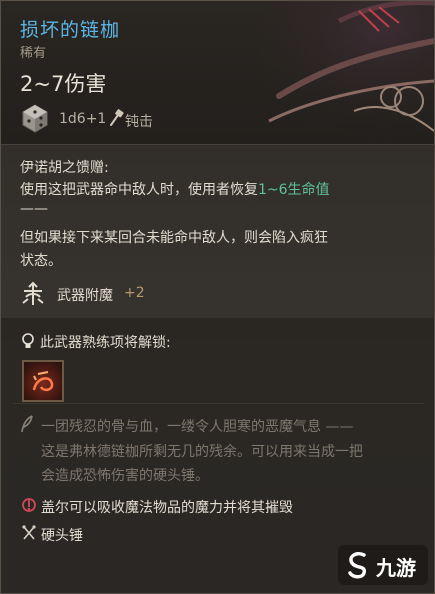  Describe the element at coordinates (139, 190) in the screenshot. I see `passive-line1-text: 使用这把武器命中敌人时，使用者恢复` at that location.